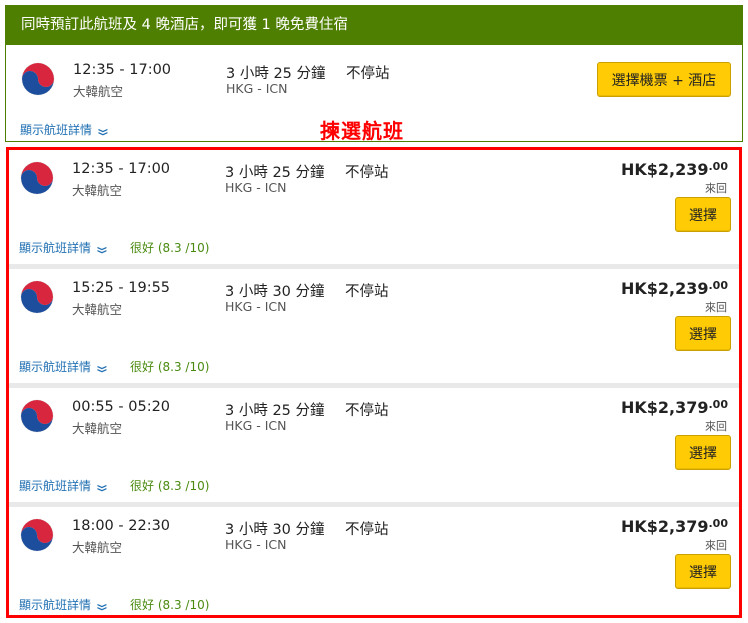  I want to click on show-flight-details-link: 顯示航班詳情 ❯❯, so click(64, 129).